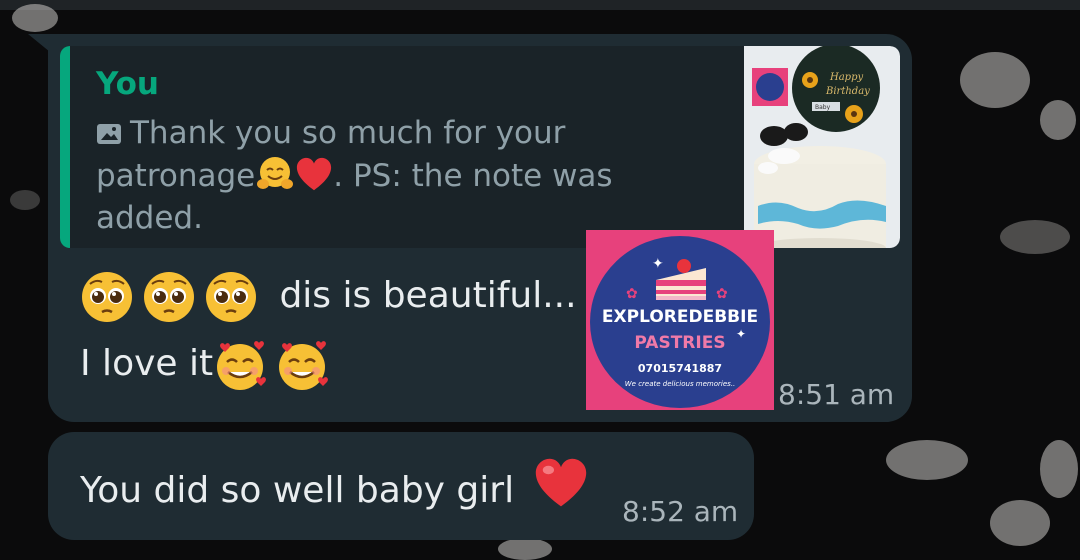 Image resolution: width=1080 pixels, height=560 pixels. I want to click on cake-photo: Happy Birthday Baby, so click(822, 147).